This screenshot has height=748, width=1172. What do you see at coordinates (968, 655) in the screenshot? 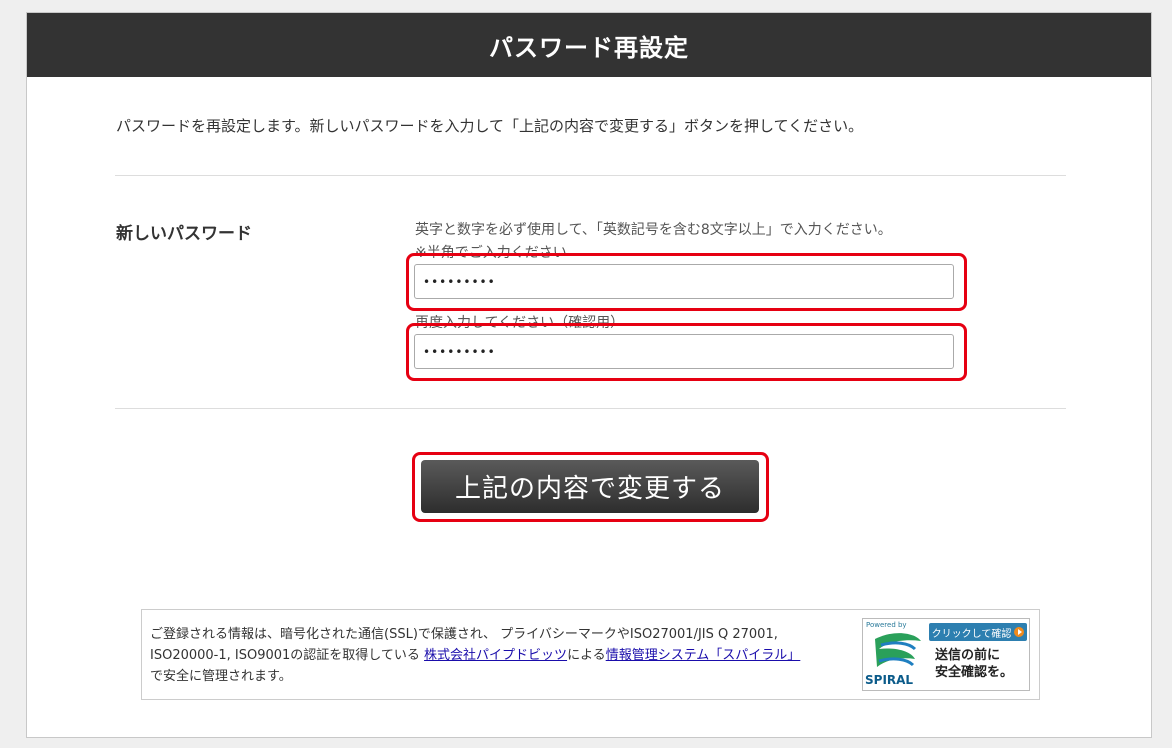
I see `badge-message-line: 送信の前に` at bounding box center [968, 655].